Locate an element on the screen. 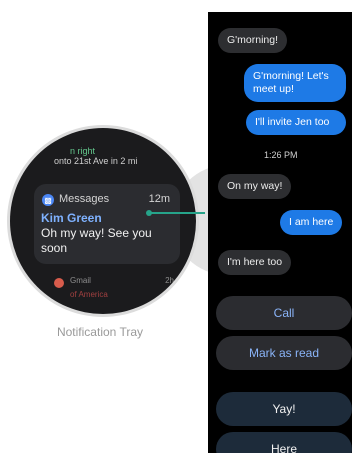 The image size is (352, 453). previous-notification-title: n right is located at coordinates (83, 151).